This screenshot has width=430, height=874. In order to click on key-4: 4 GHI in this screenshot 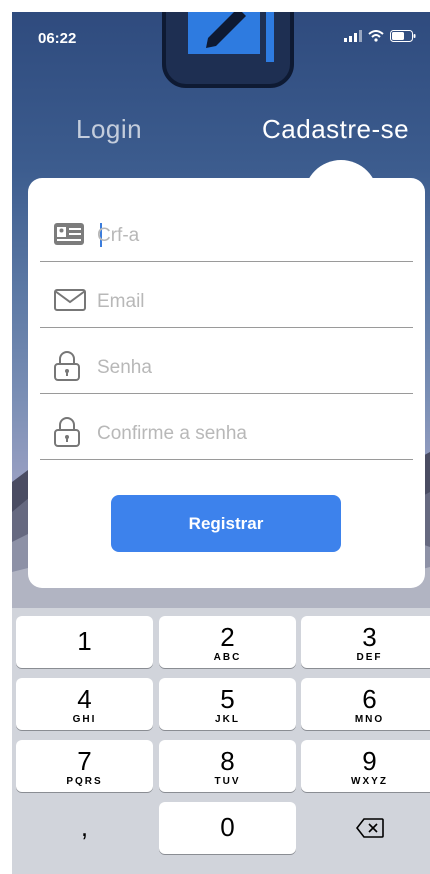, I will do `click(84, 704)`.